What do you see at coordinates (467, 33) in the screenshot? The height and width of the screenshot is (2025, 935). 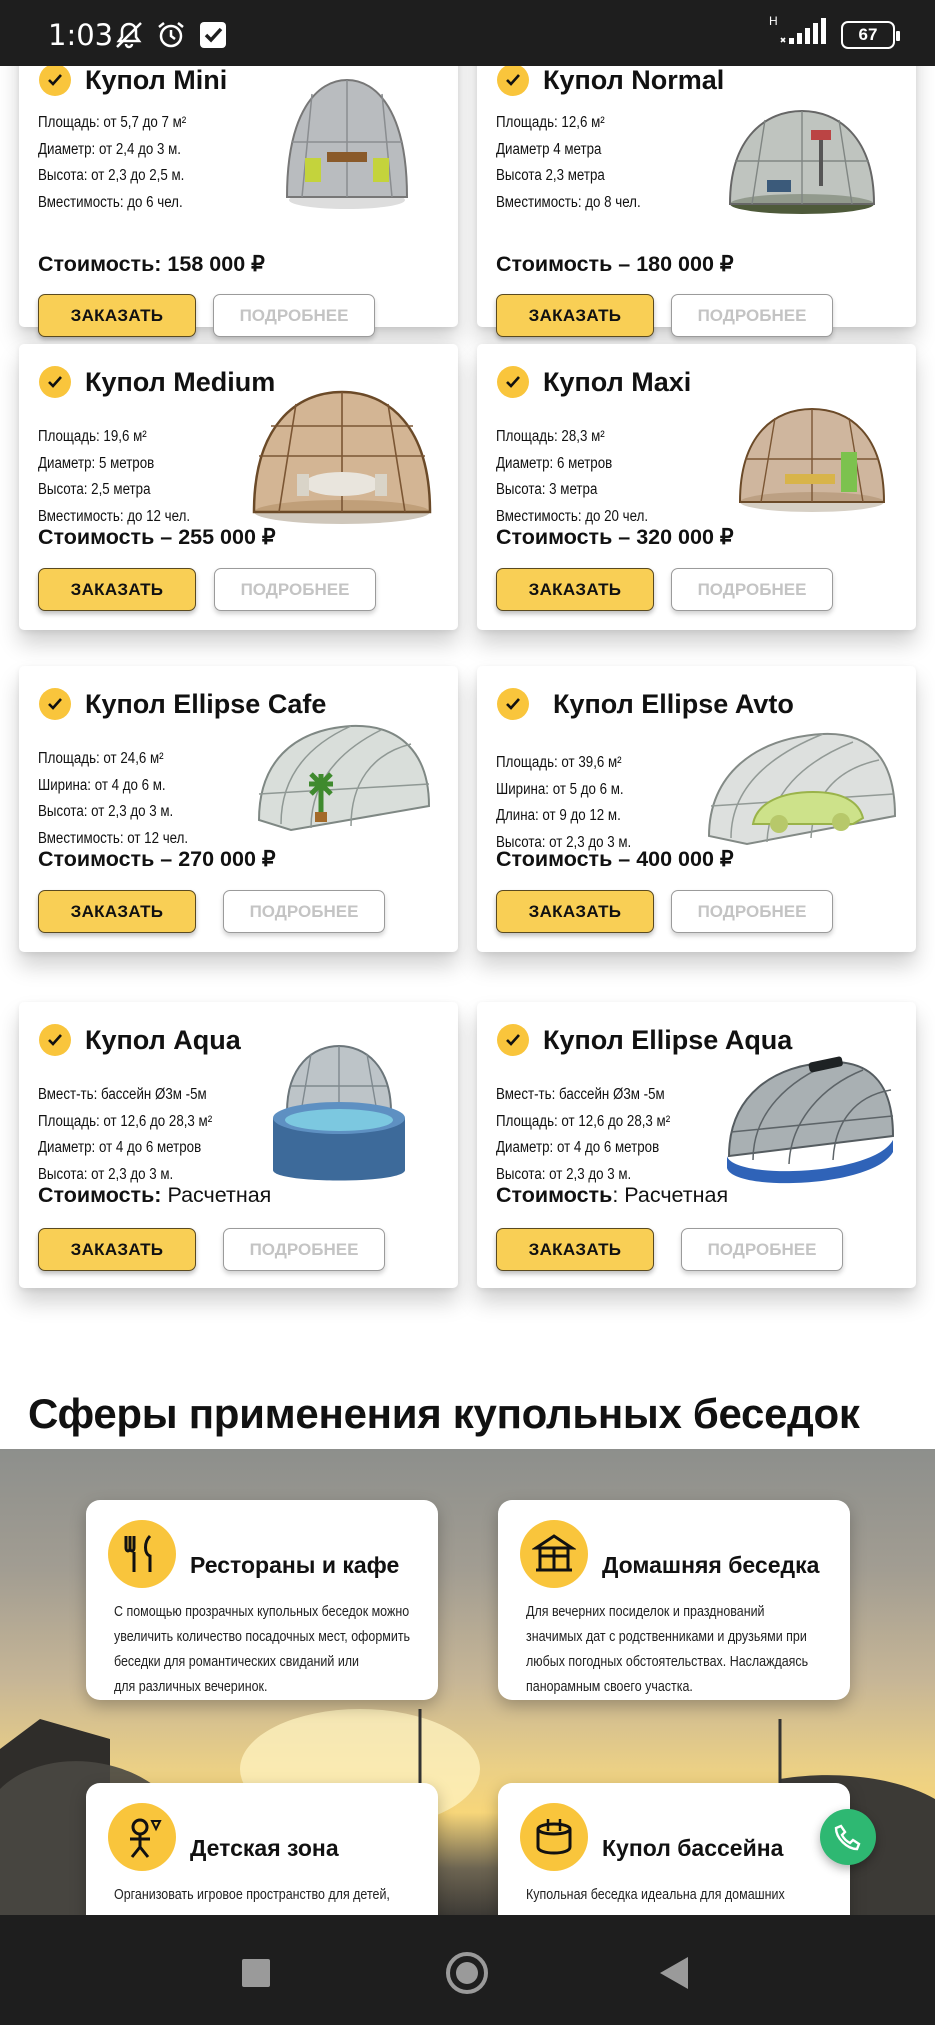 I see `status-bar: 1:03 H 67` at bounding box center [467, 33].